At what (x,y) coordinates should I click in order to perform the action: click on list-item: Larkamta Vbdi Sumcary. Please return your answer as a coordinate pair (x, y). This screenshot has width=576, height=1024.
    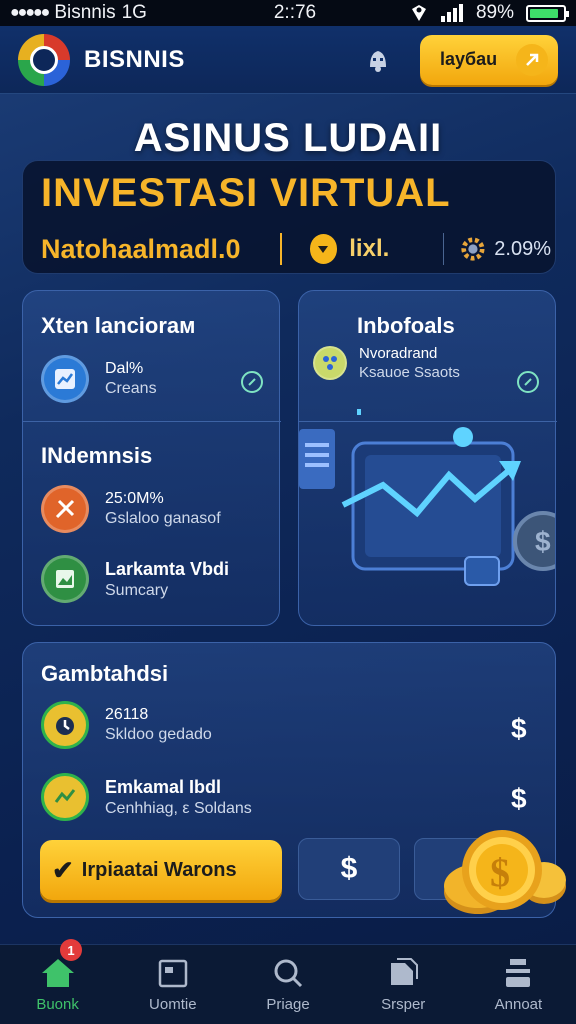
    Looking at the image, I should click on (135, 579).